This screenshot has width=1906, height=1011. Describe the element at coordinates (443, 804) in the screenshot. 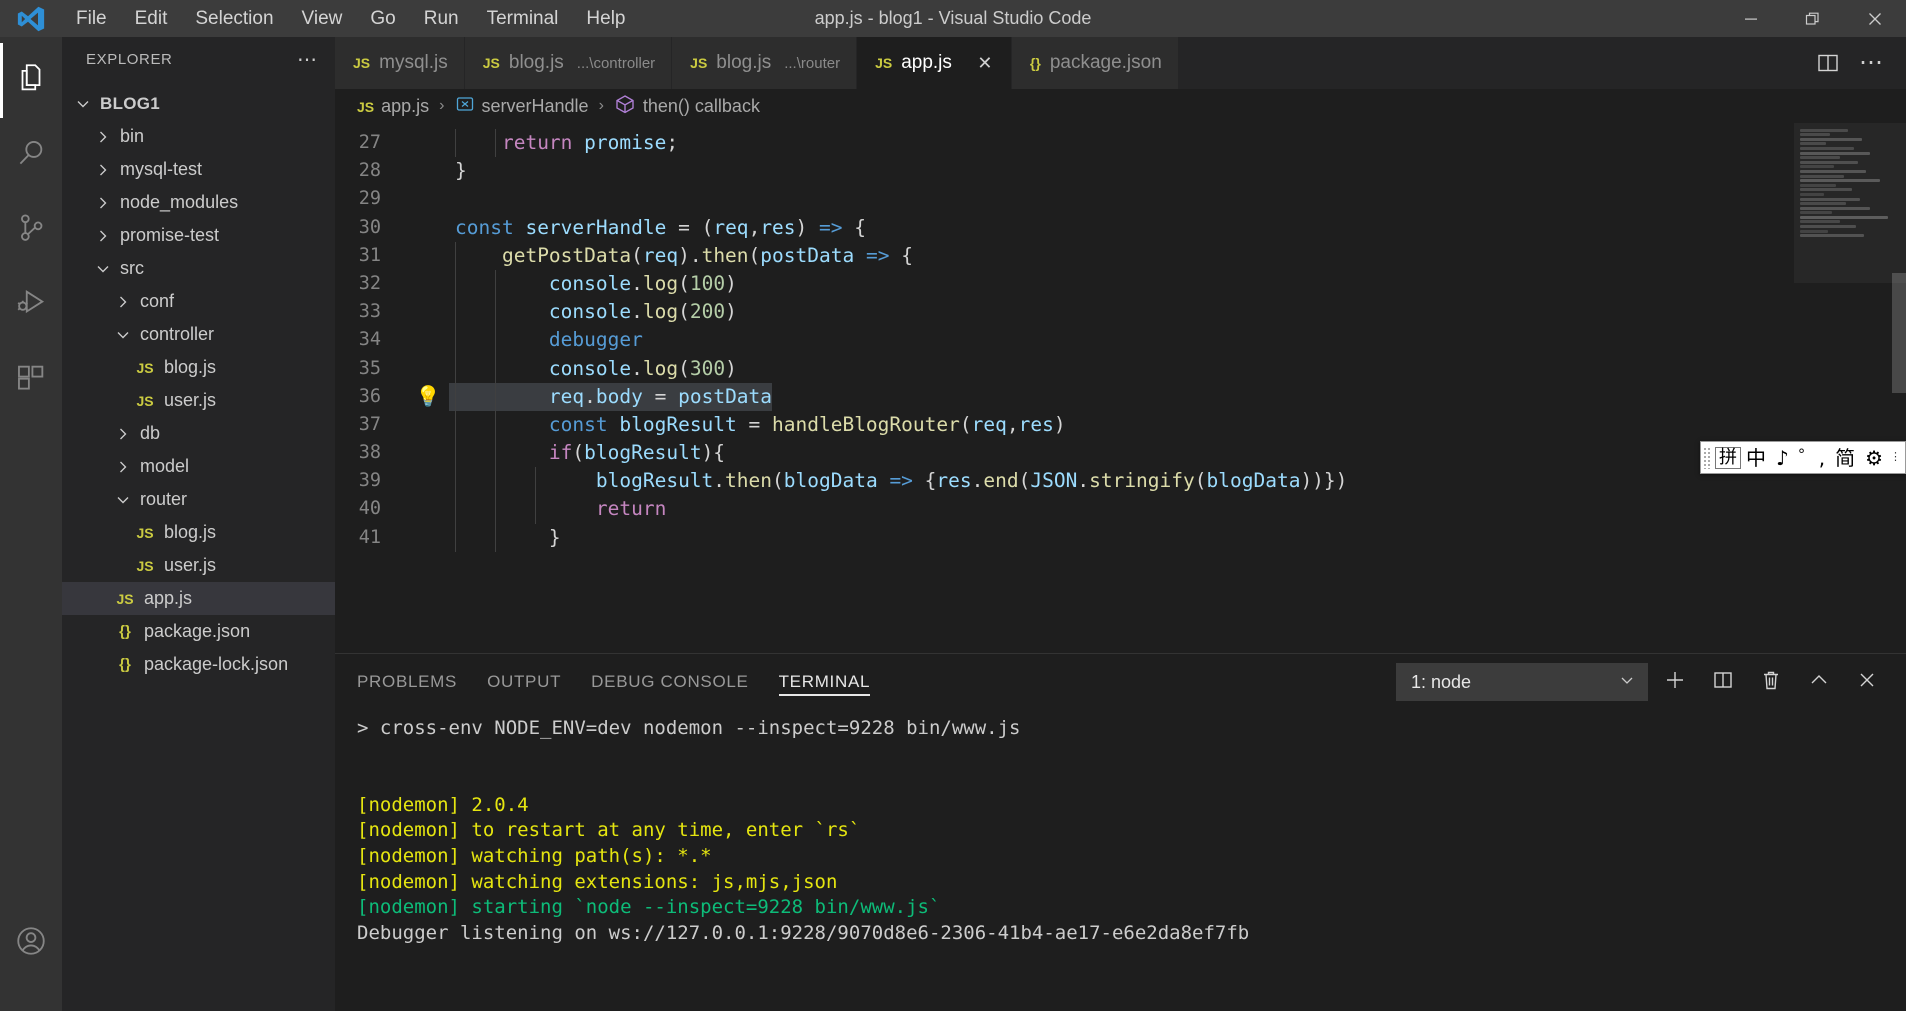

I see `terminal-line: [nodemon] 2.0.4` at that location.